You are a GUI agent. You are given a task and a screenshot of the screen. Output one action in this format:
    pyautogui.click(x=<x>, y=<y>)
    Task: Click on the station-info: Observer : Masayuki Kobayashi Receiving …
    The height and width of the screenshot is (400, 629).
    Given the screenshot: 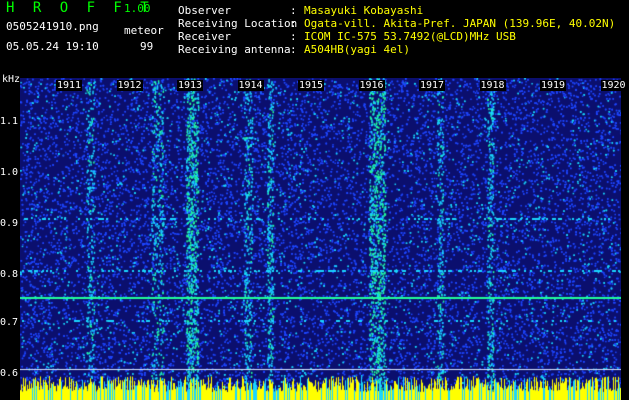 What is the action you would take?
    pyautogui.click(x=396, y=30)
    